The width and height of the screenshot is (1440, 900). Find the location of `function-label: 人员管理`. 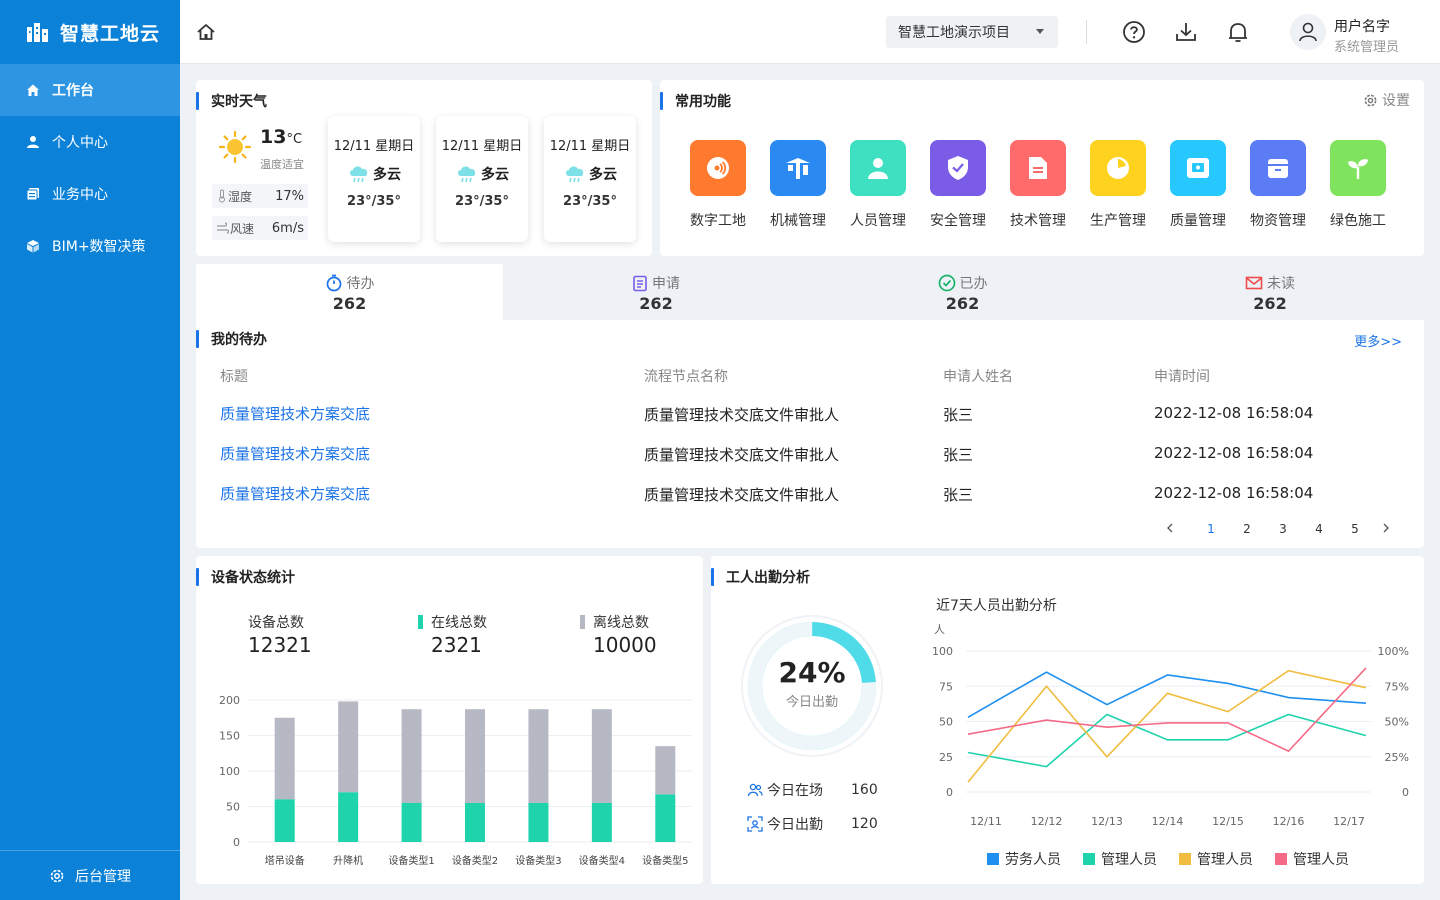

function-label: 人员管理 is located at coordinates (878, 221).